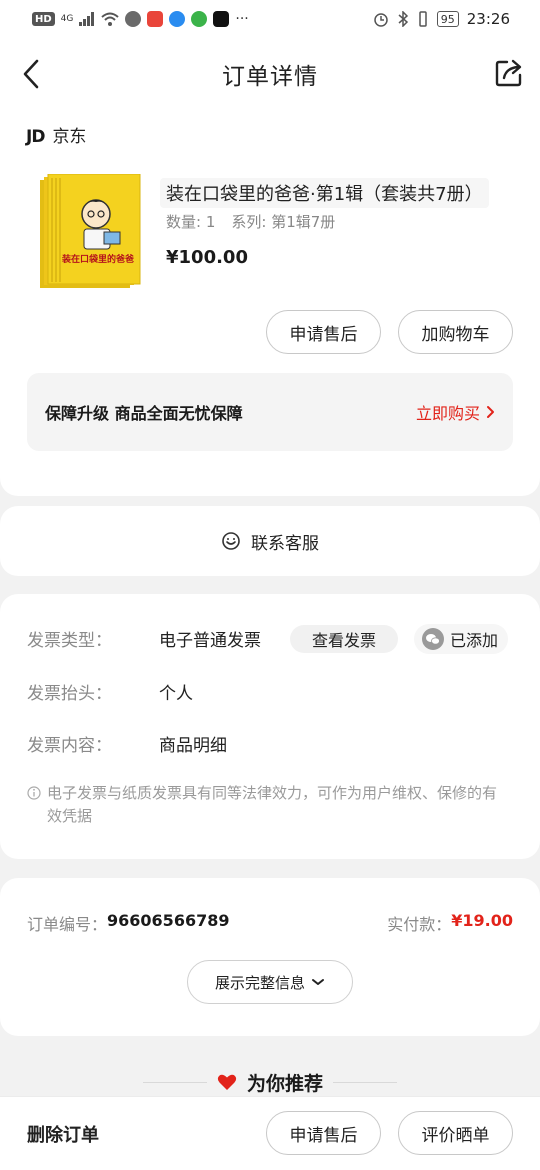  I want to click on invoice-content-value: 商品明细, so click(193, 746).